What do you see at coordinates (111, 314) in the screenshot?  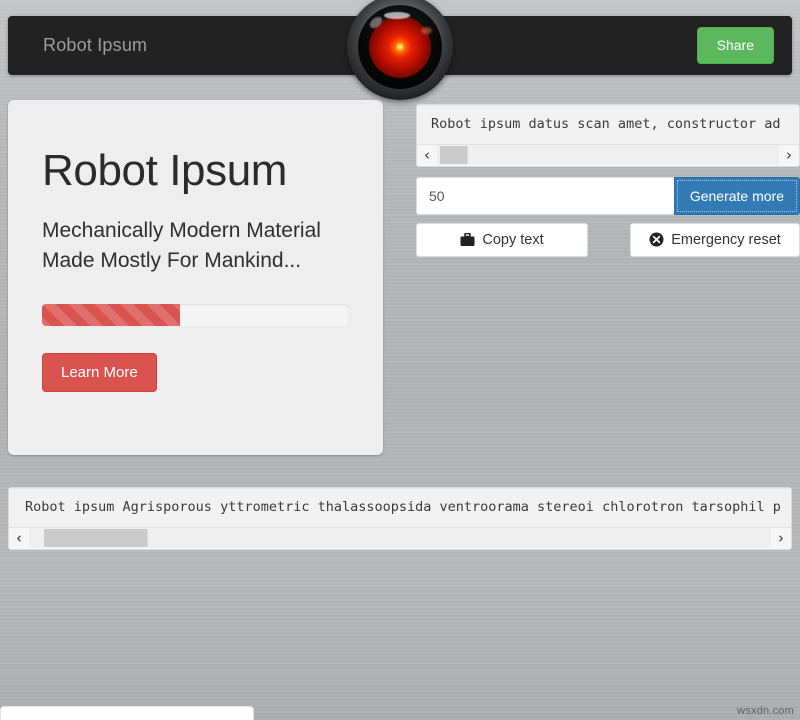 I see `progress-bar-fill` at bounding box center [111, 314].